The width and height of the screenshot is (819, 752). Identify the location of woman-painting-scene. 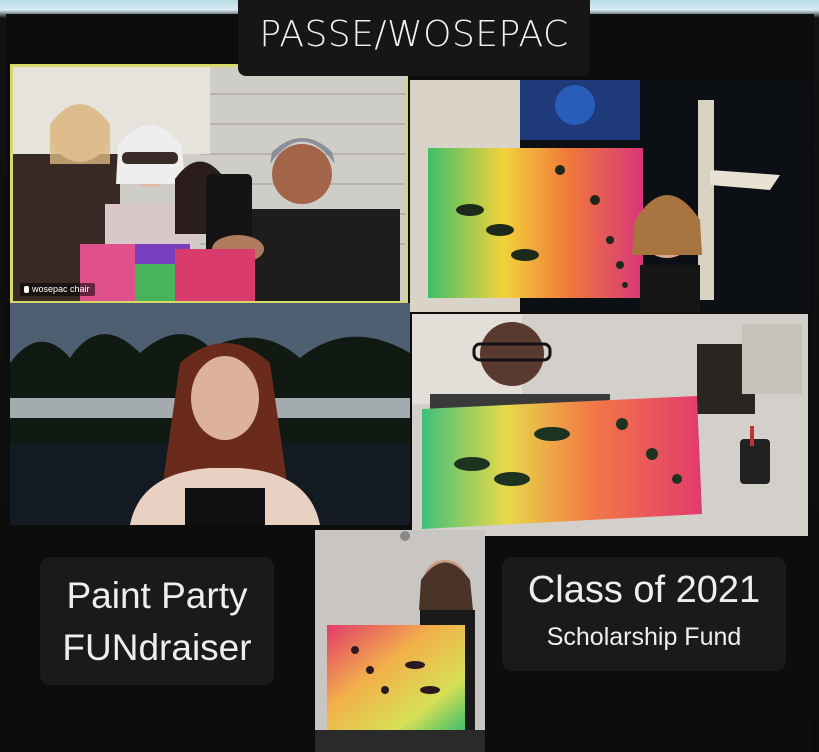
(400, 641).